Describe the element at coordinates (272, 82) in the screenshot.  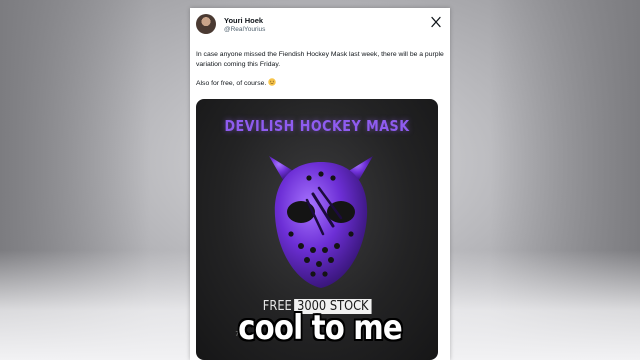
I see `slightly-smiling-face-icon` at that location.